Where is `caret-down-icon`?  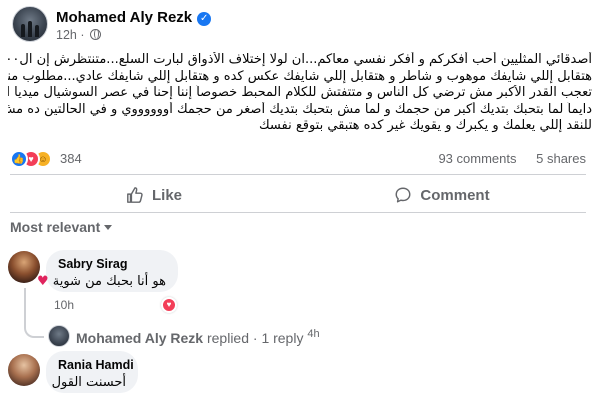
caret-down-icon is located at coordinates (108, 227).